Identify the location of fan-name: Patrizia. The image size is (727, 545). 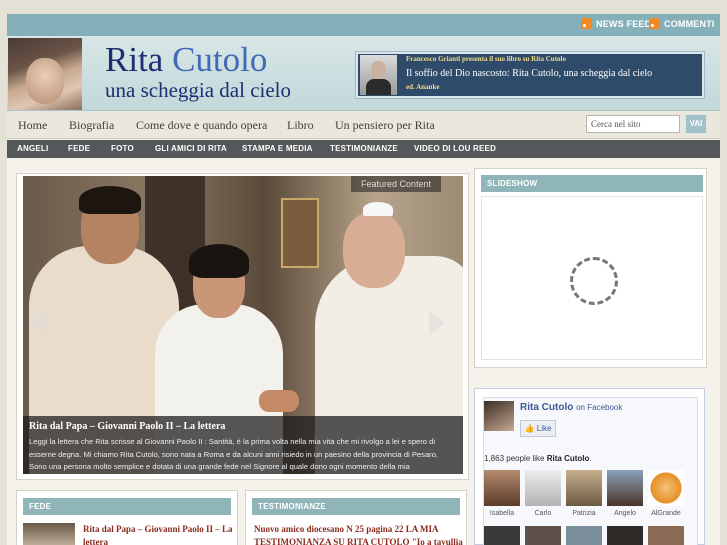
(584, 513).